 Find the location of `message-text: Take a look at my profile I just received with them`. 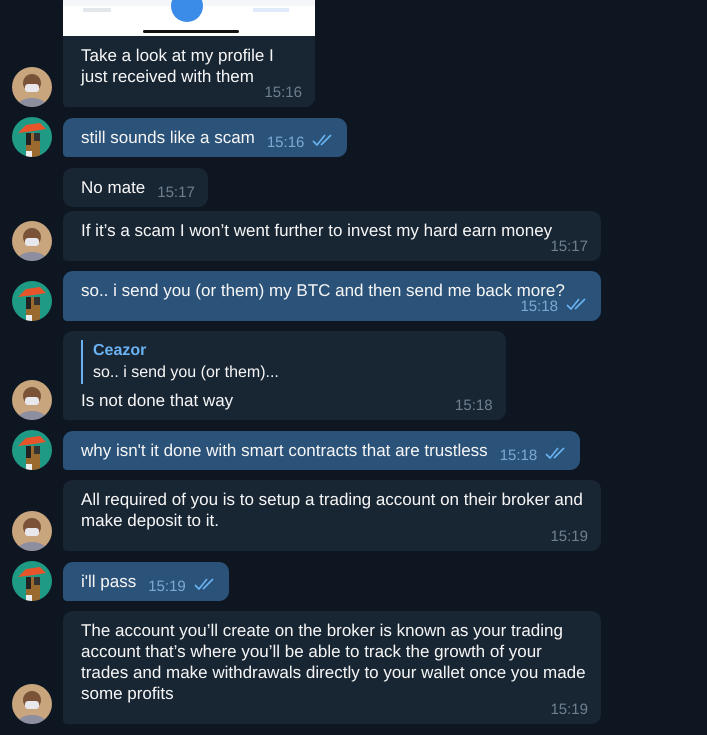

message-text: Take a look at my profile I just received with them is located at coordinates (178, 65).